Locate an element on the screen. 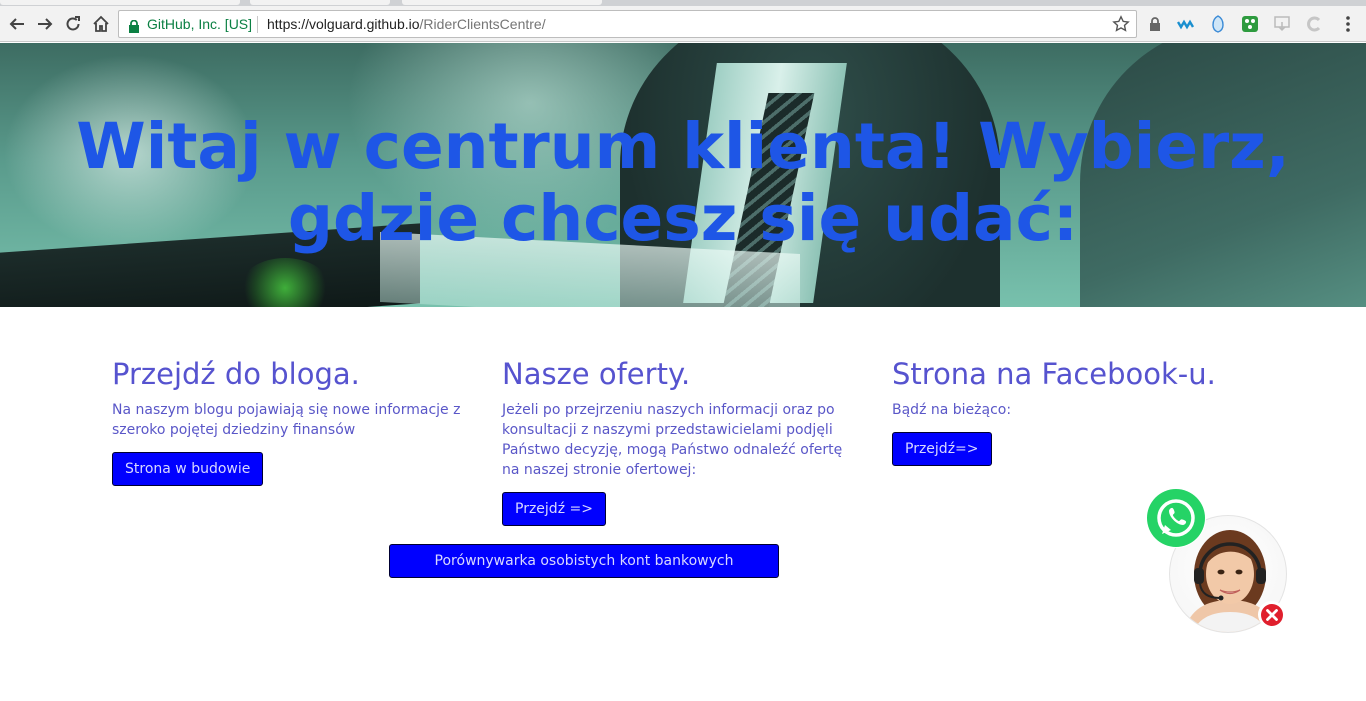  facebook-button: Przejdź=> is located at coordinates (942, 449).